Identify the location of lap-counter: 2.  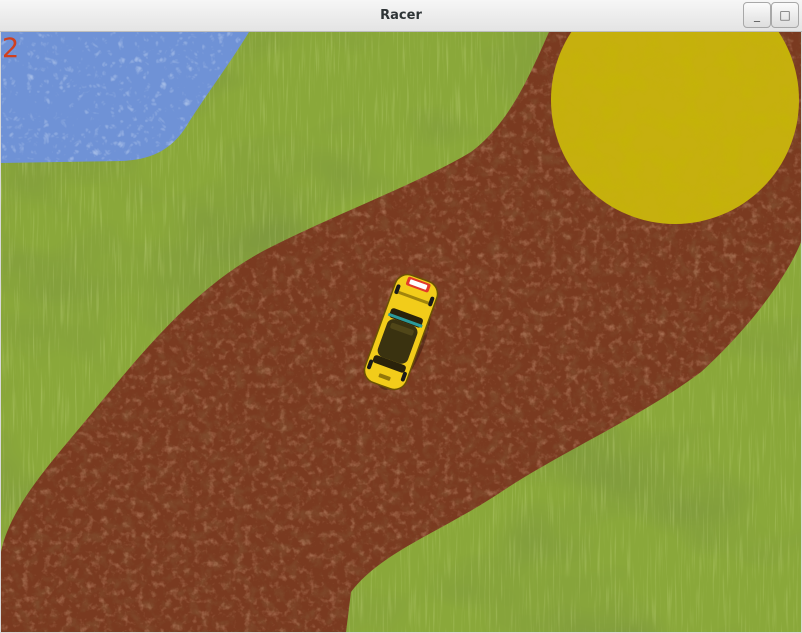
(11, 48).